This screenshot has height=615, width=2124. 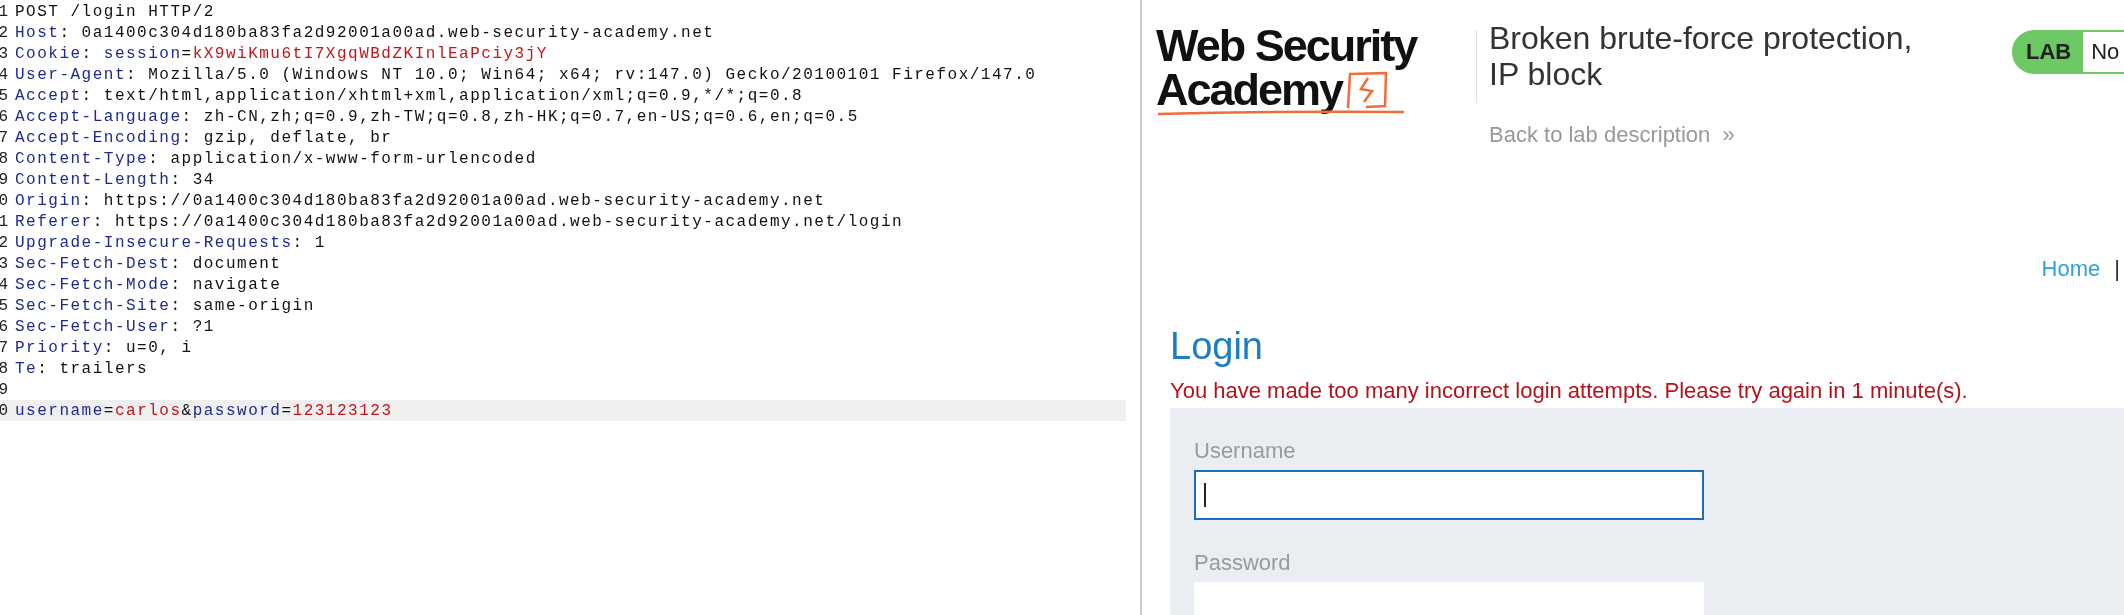 I want to click on code-line: Origin: https://0a1400c304d180ba83fa2d92001a00ad.web-security-academy.net, so click(x=420, y=200).